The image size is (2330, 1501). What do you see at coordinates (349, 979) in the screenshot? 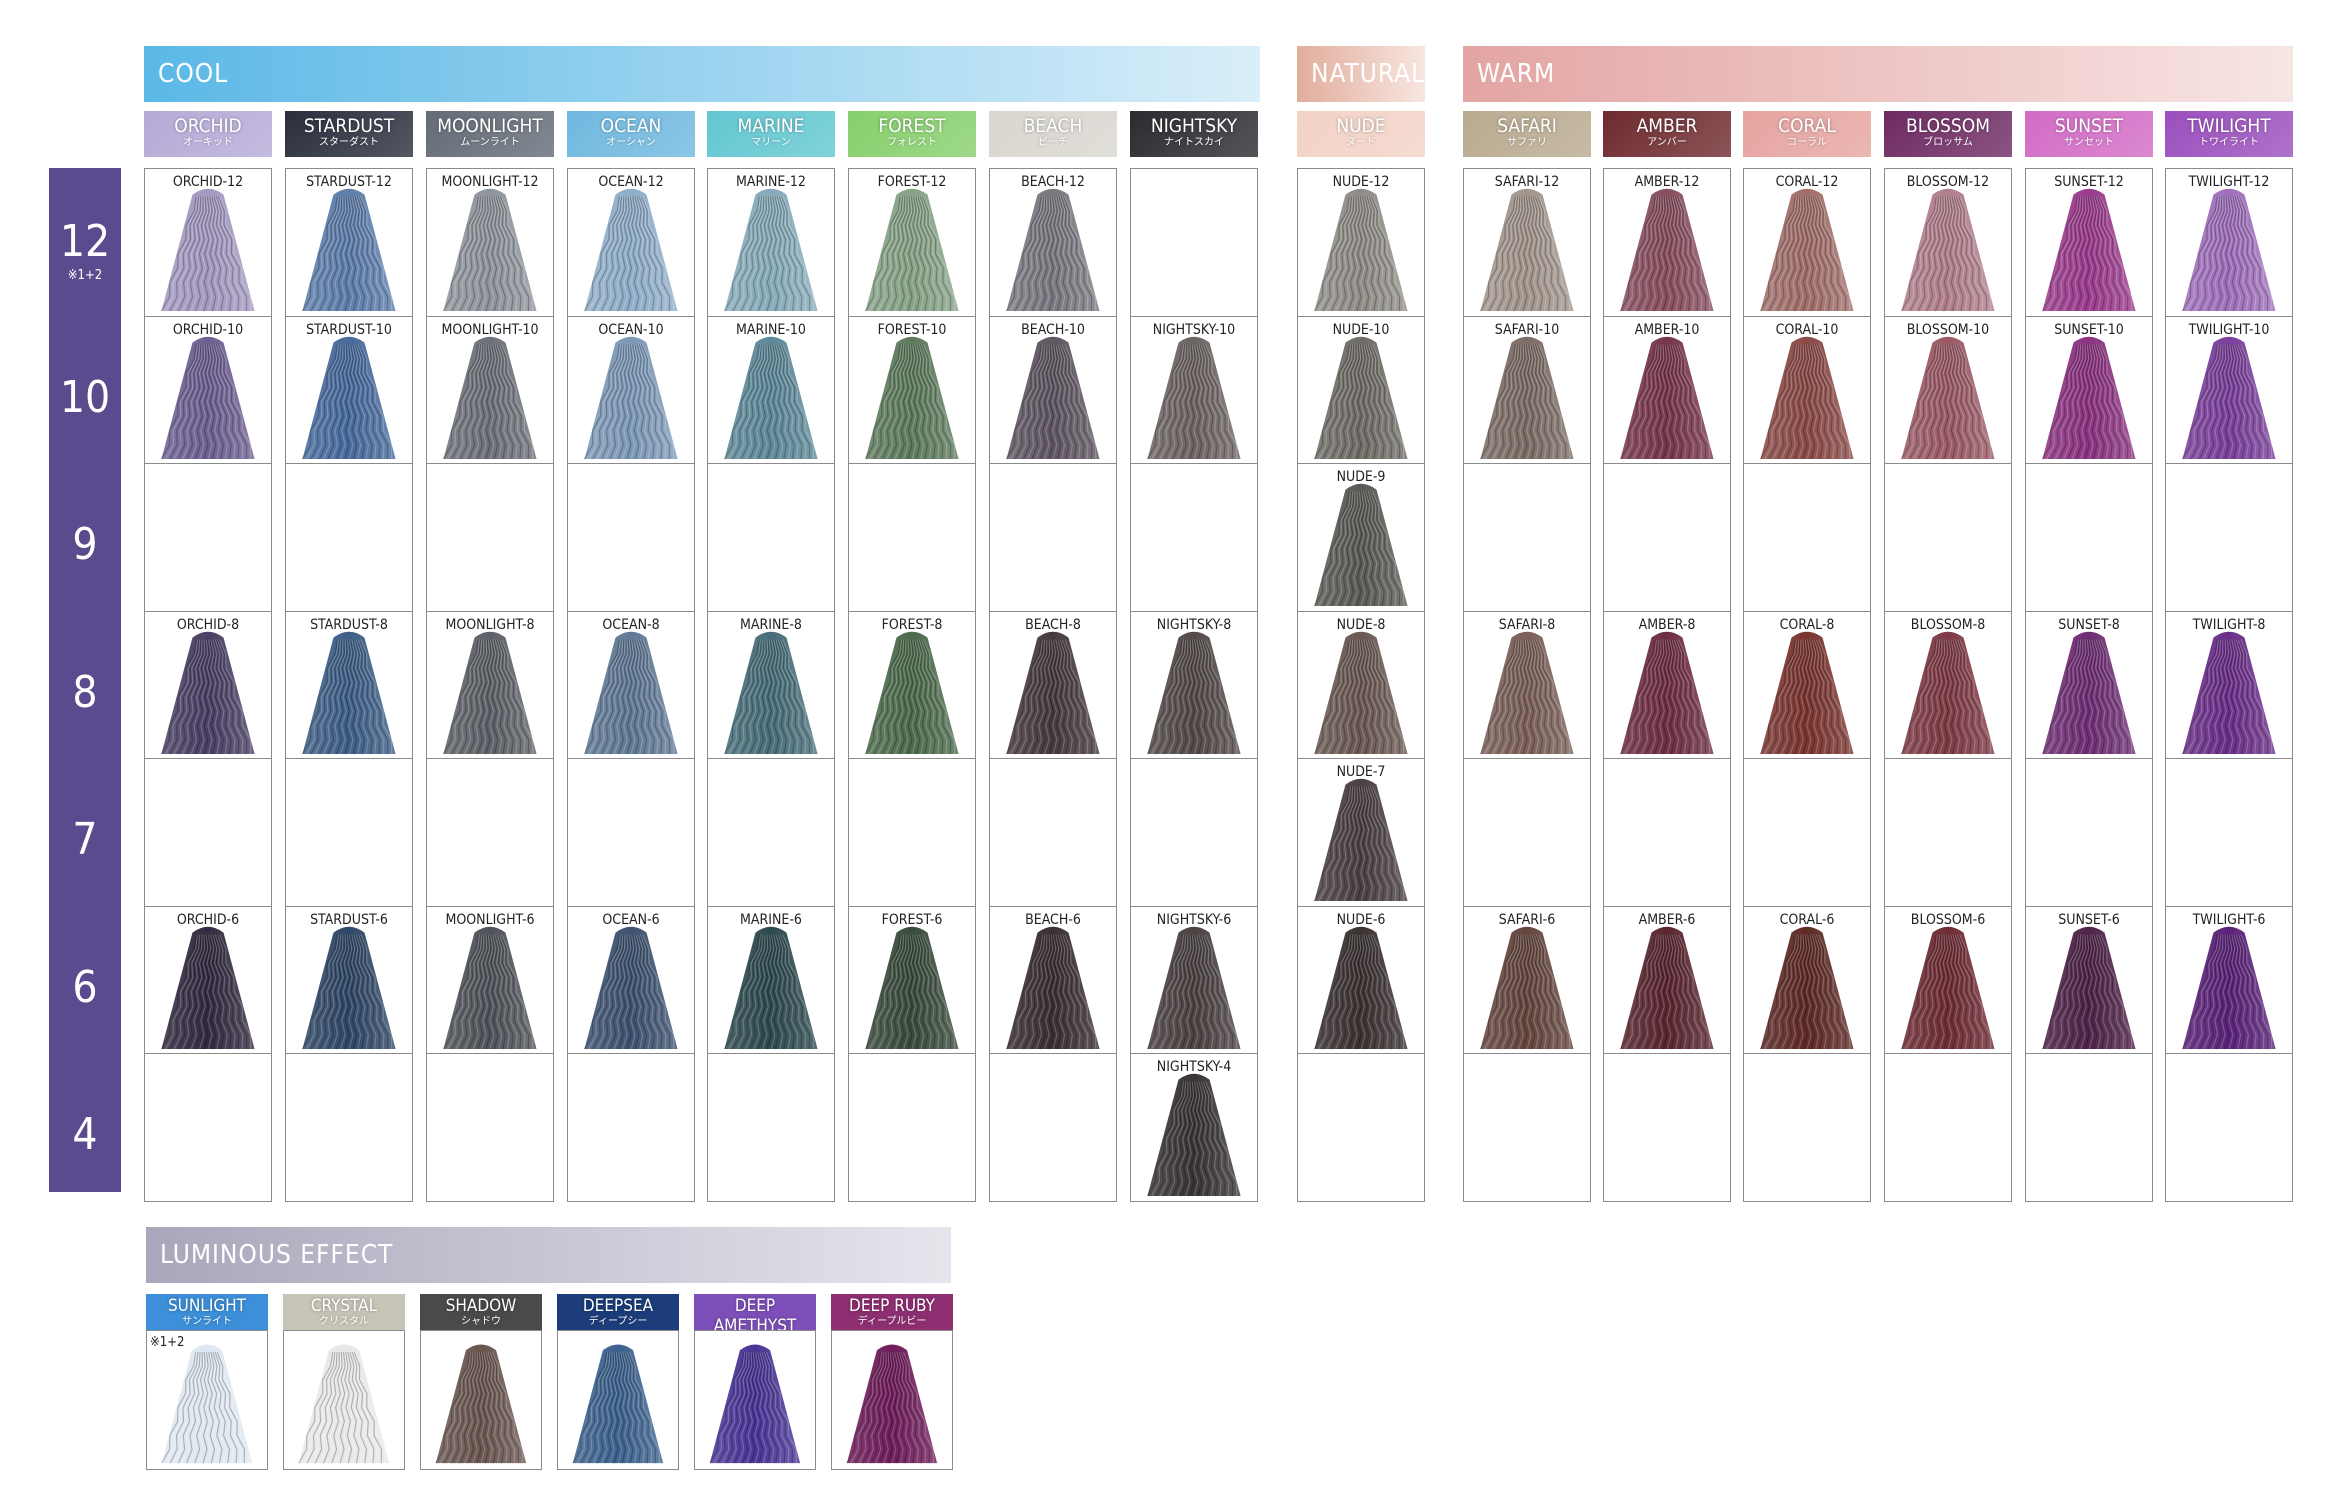
I see `swatch-cell: STARDUST-6` at bounding box center [349, 979].